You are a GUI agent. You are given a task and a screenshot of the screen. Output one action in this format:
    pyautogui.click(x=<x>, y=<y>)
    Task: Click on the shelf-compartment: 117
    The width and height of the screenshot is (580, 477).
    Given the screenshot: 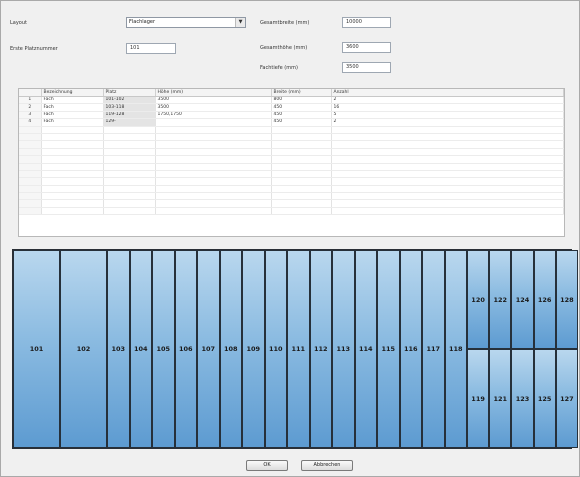 What is the action you would take?
    pyautogui.click(x=433, y=349)
    